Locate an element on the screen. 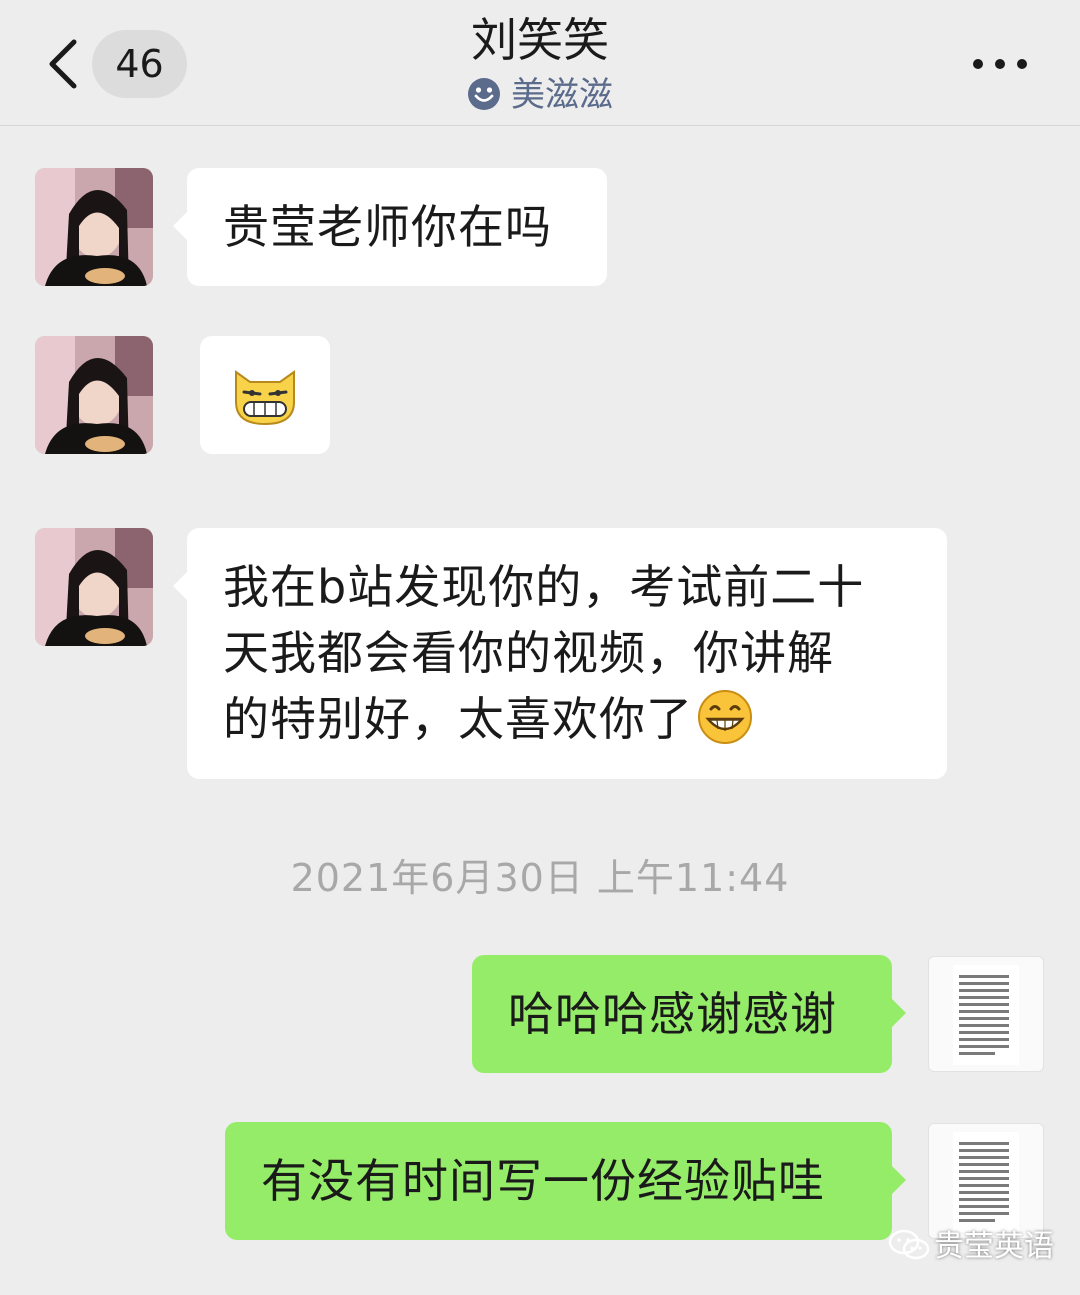  message-bubble-outgoing: 哈哈哈感谢感谢 is located at coordinates (689, 1014).